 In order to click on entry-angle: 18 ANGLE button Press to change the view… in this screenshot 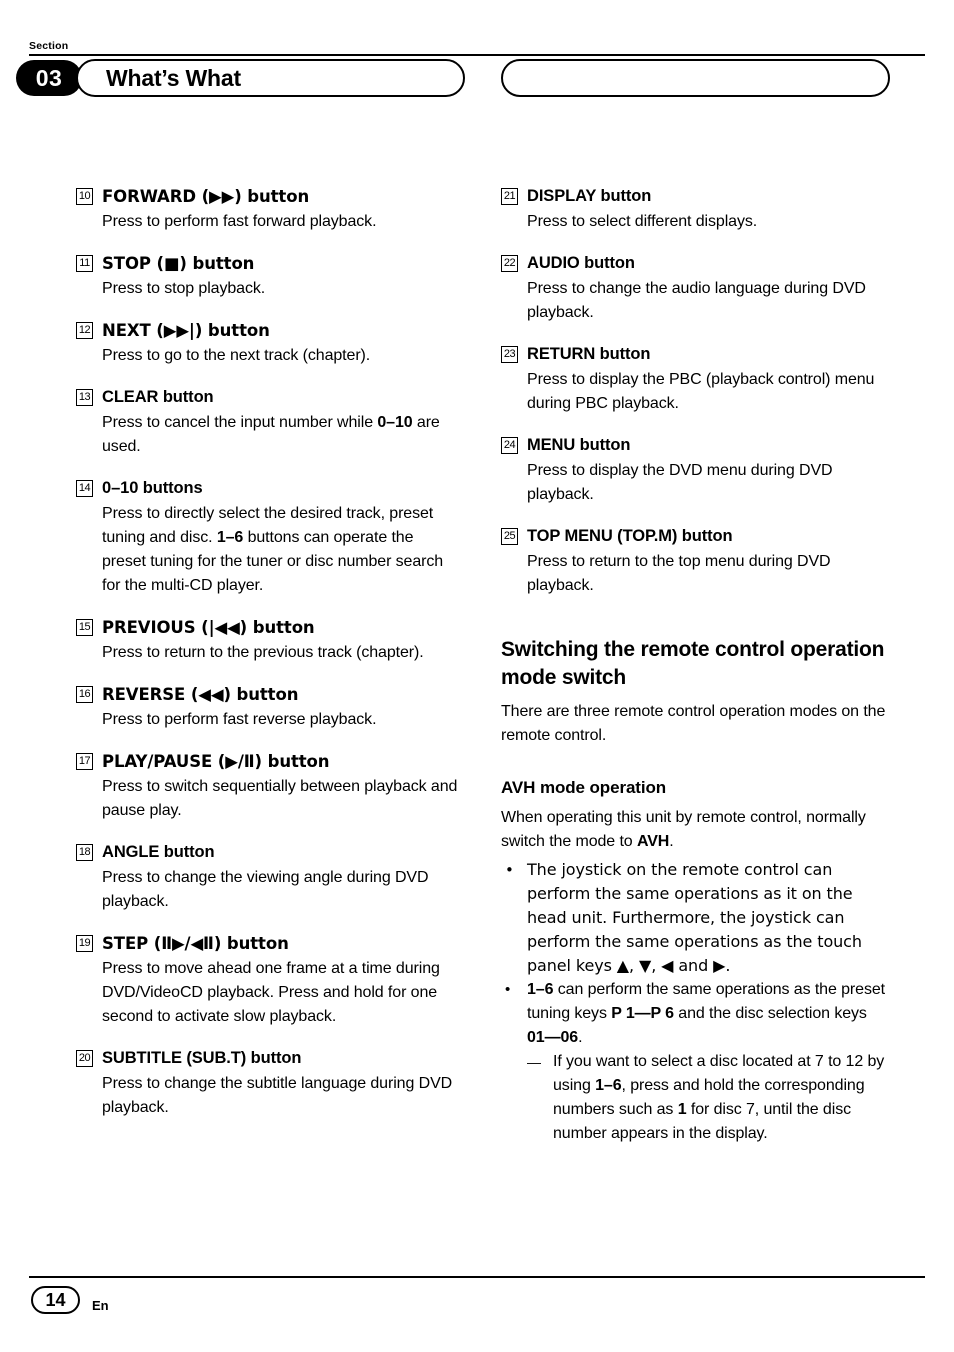, I will do `click(268, 877)`.